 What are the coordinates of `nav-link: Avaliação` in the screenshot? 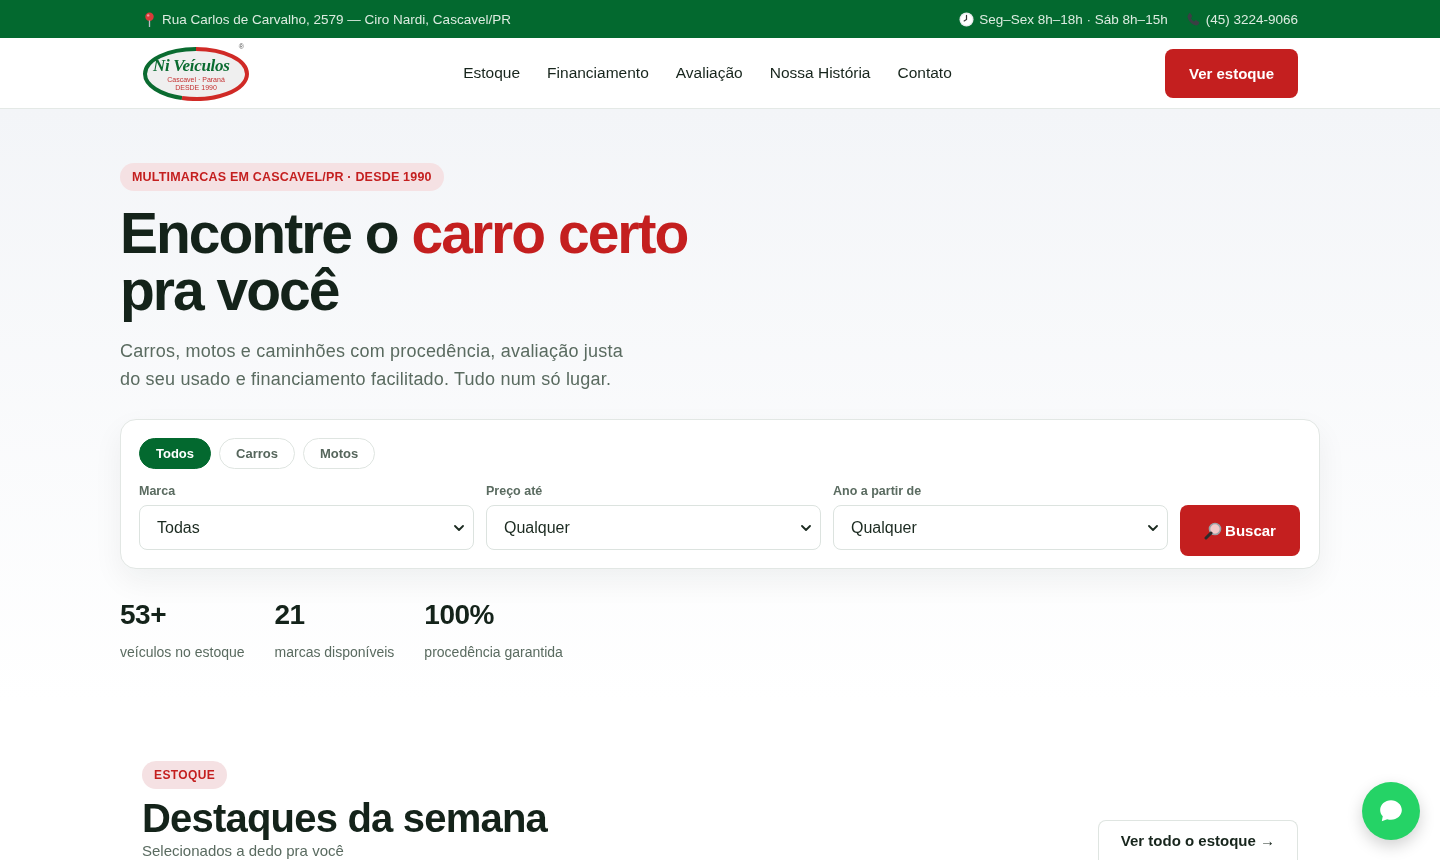 It's located at (709, 73).